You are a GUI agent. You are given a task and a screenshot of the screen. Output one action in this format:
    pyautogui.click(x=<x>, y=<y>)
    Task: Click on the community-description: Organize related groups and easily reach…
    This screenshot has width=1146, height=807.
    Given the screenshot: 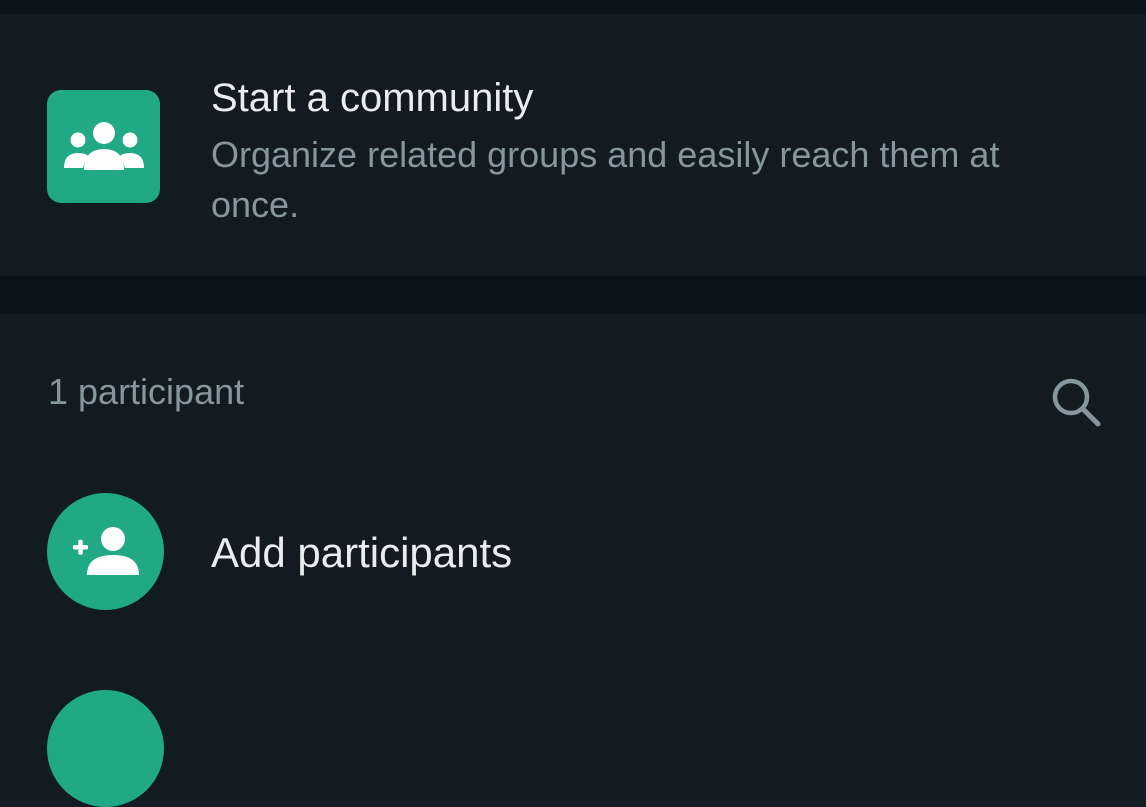 What is the action you would take?
    pyautogui.click(x=605, y=179)
    